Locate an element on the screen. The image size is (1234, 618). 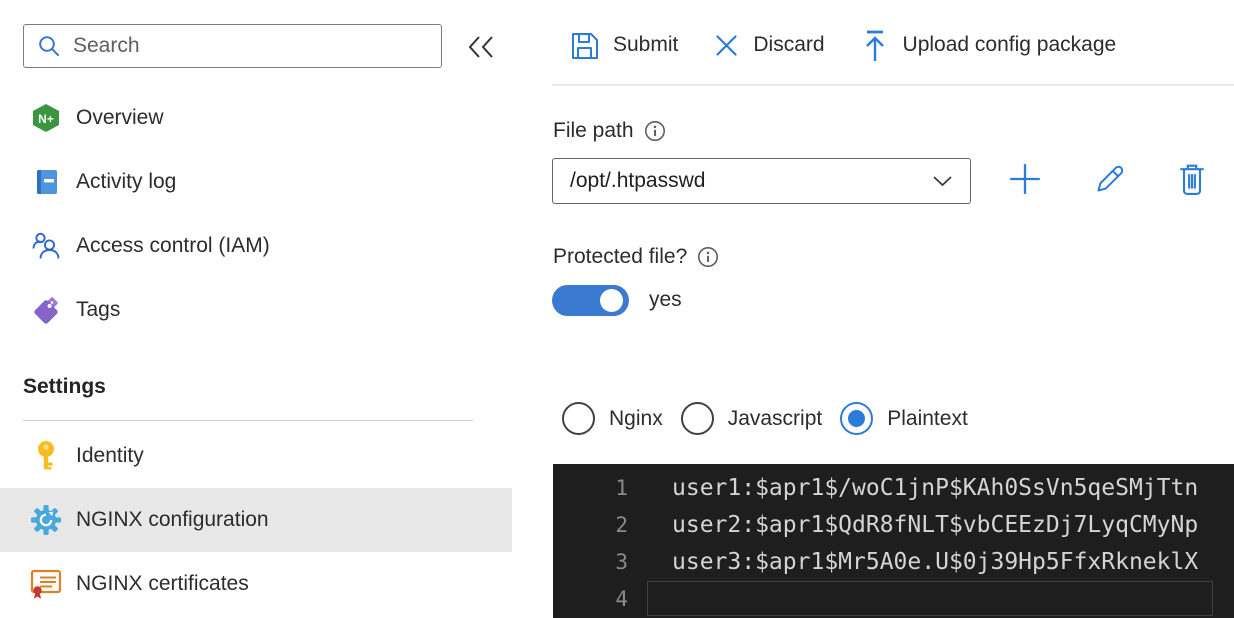
sidebar-item-activity-log: Activity log is located at coordinates (256, 182).